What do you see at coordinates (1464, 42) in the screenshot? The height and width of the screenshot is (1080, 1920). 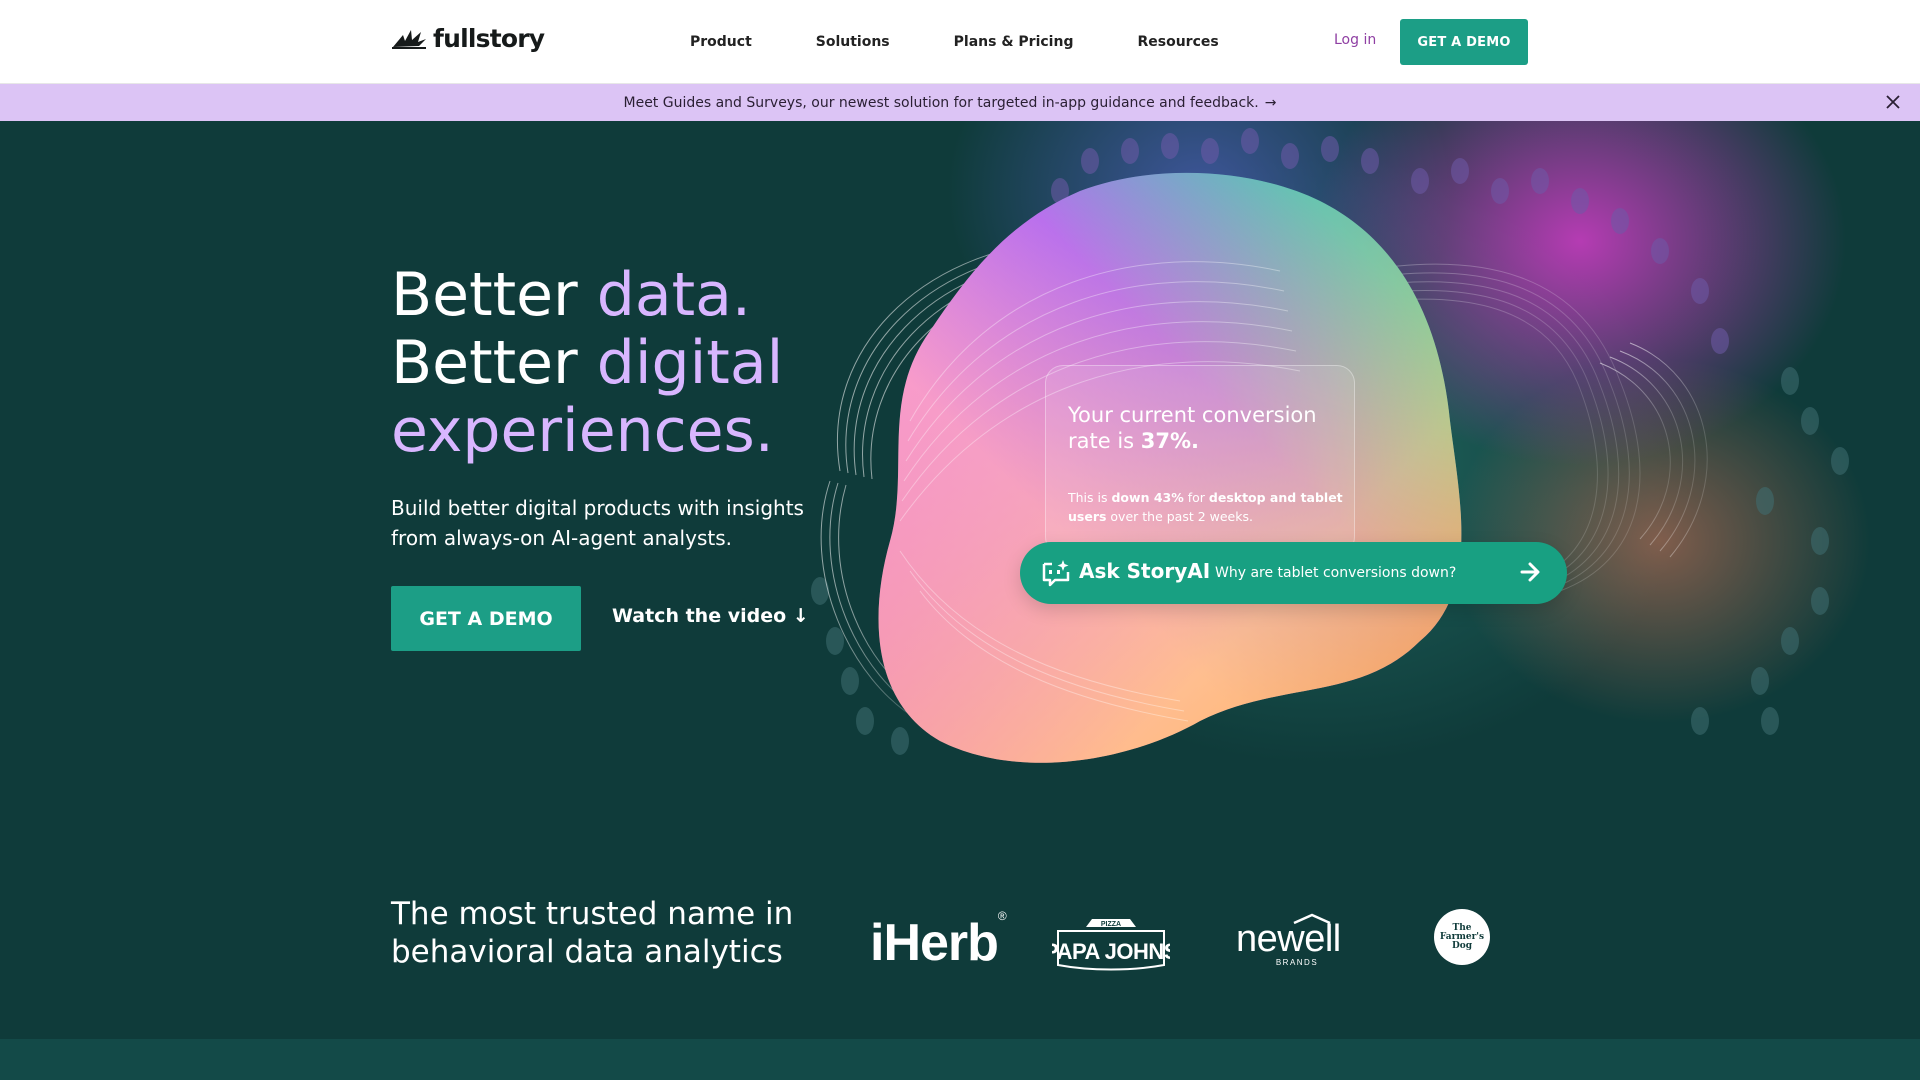 I see `nav-get-demo-button: GET A DEMO` at bounding box center [1464, 42].